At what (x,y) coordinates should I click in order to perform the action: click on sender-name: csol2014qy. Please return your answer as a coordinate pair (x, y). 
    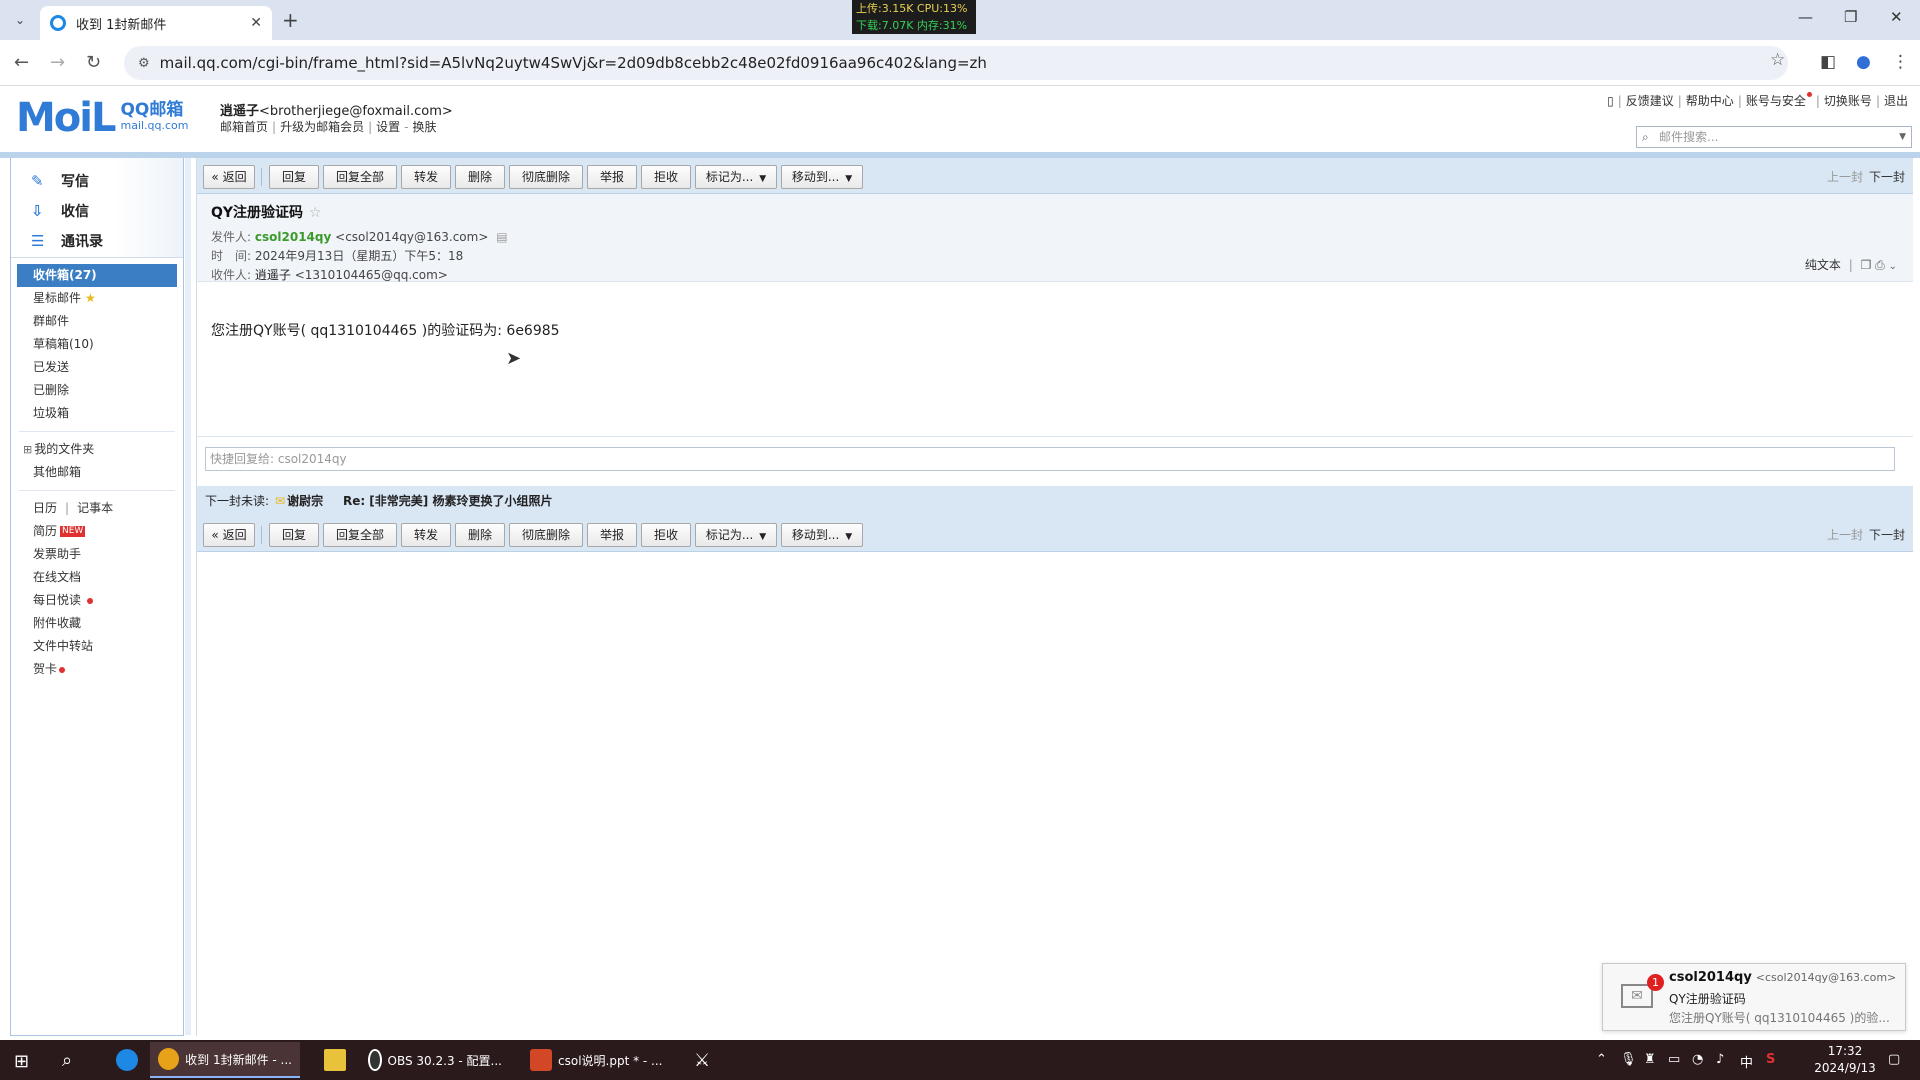
    Looking at the image, I should click on (293, 237).